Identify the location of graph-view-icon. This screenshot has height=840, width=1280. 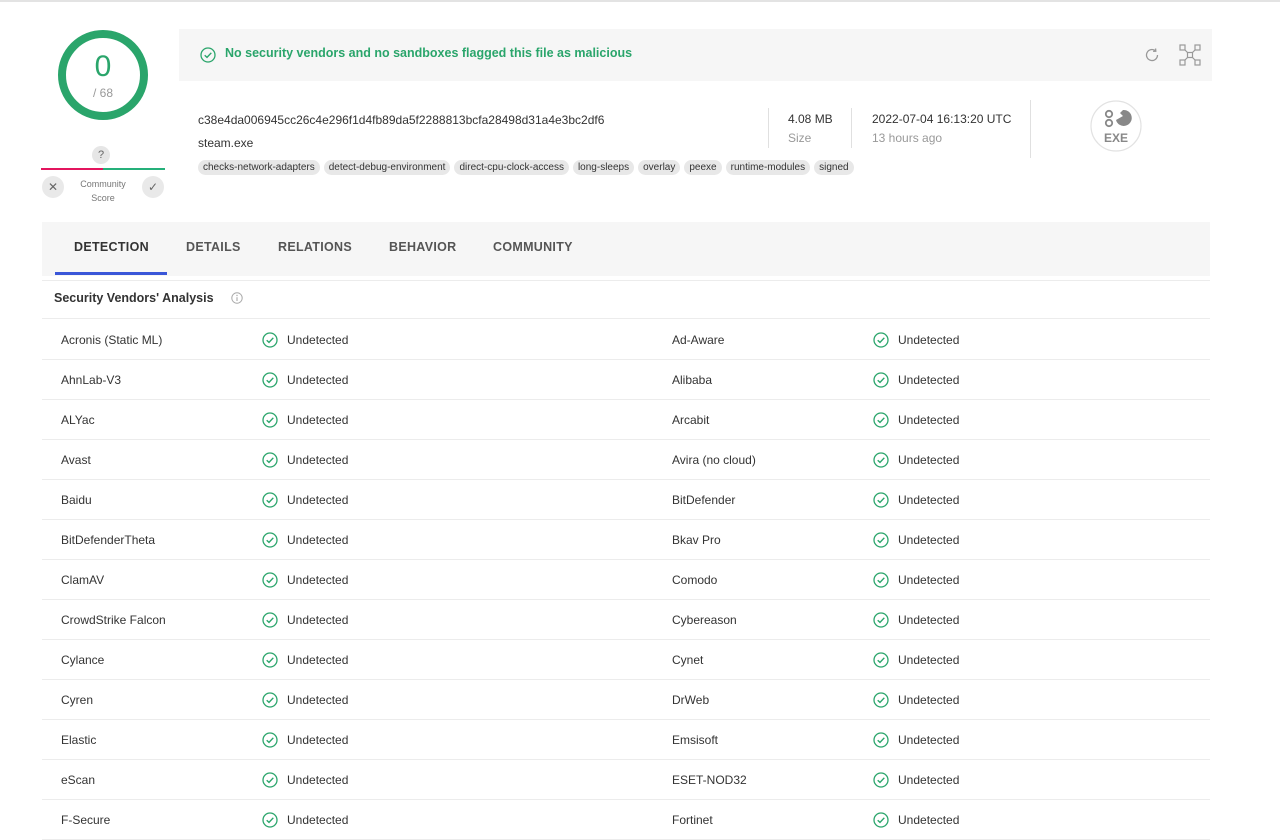
(1190, 55).